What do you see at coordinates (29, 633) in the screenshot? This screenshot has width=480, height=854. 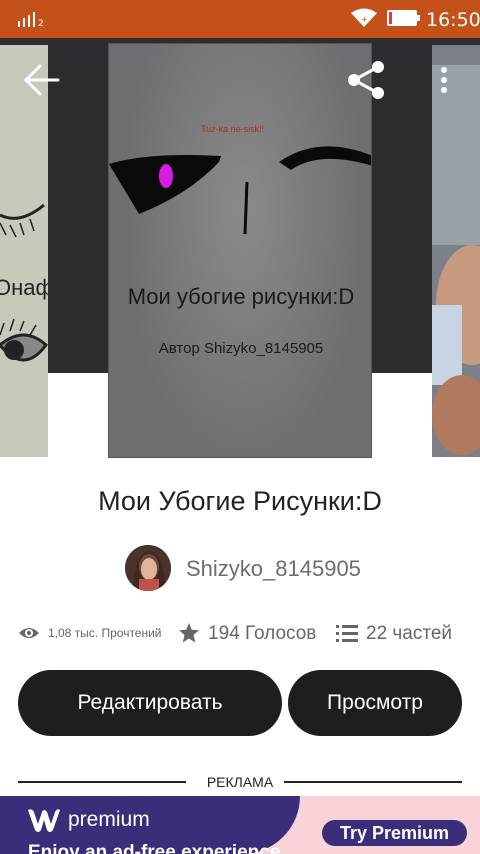 I see `eye-icon` at bounding box center [29, 633].